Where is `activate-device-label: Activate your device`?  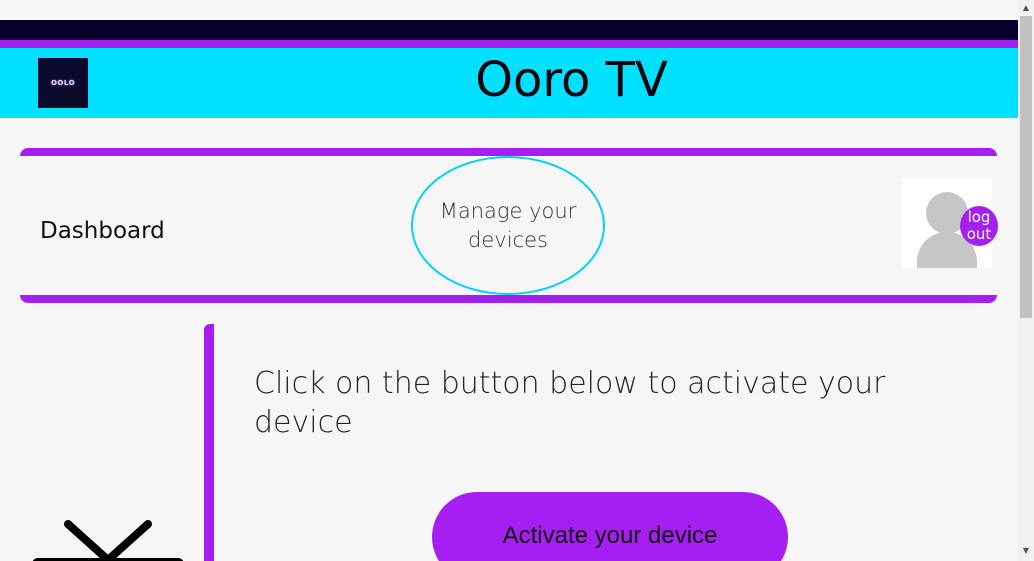
activate-device-label: Activate your device is located at coordinates (610, 535).